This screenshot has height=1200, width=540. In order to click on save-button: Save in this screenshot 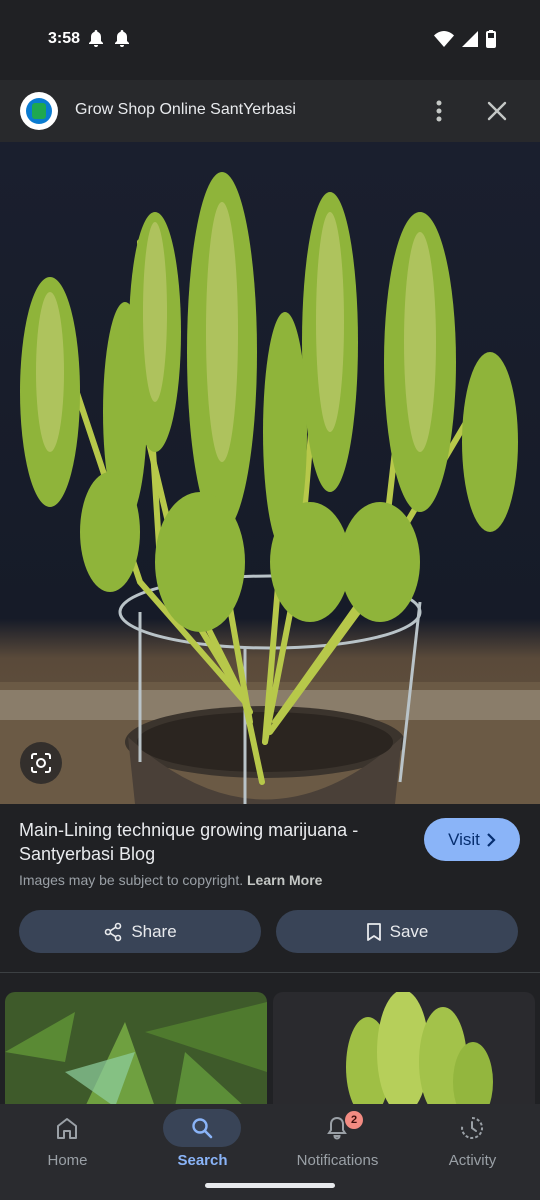, I will do `click(397, 931)`.